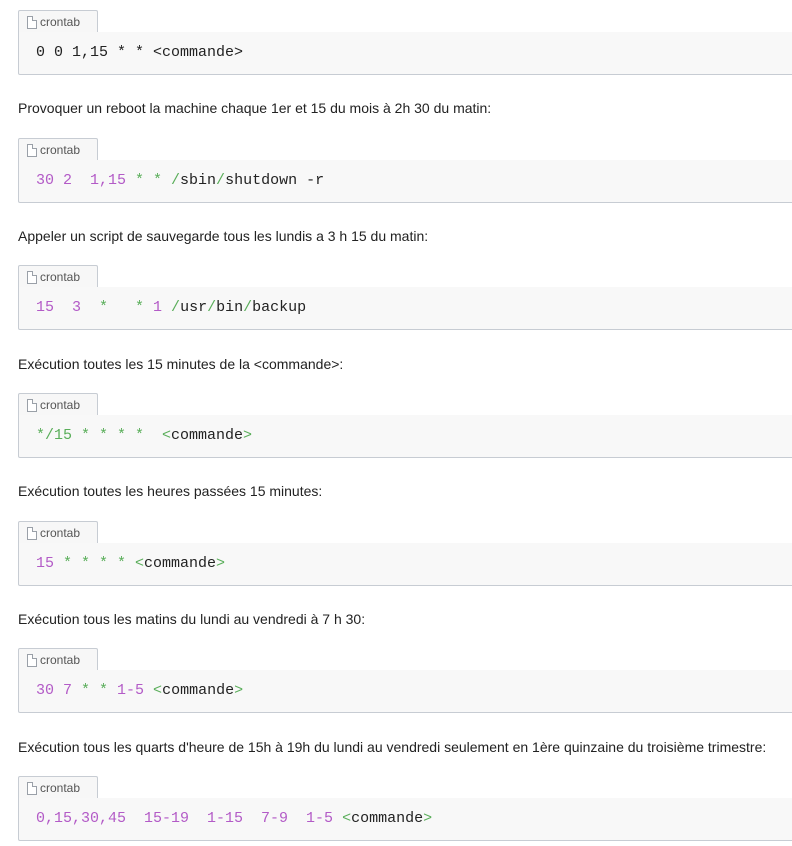 The width and height of the screenshot is (792, 846). What do you see at coordinates (99, 563) in the screenshot?
I see `code-token: * * * * <` at bounding box center [99, 563].